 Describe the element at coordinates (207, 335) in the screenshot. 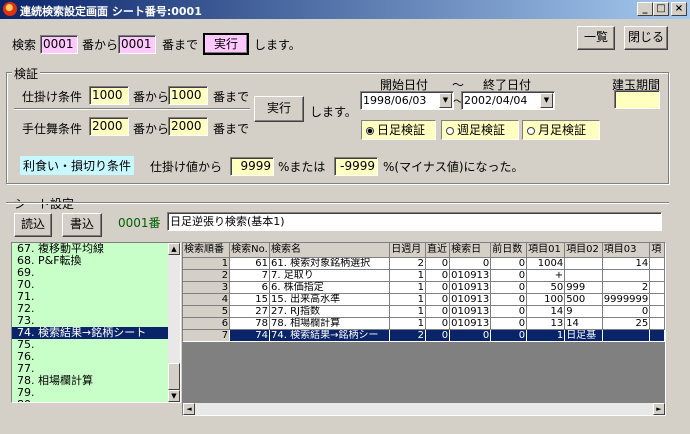

I see `table-cell: 7` at that location.